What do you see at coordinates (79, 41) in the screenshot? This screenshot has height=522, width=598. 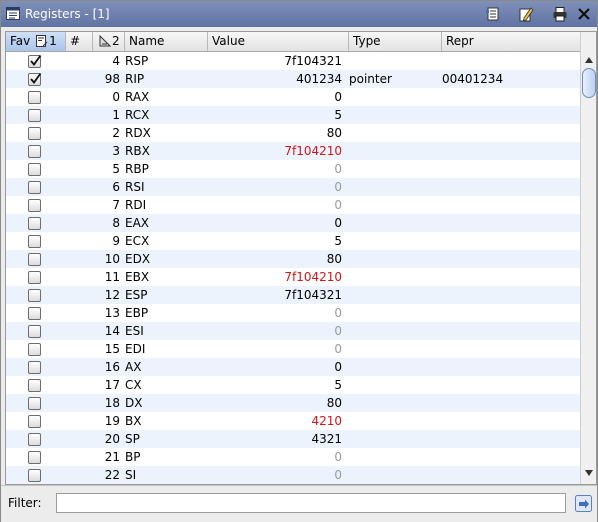 I see `column-header-index: #` at bounding box center [79, 41].